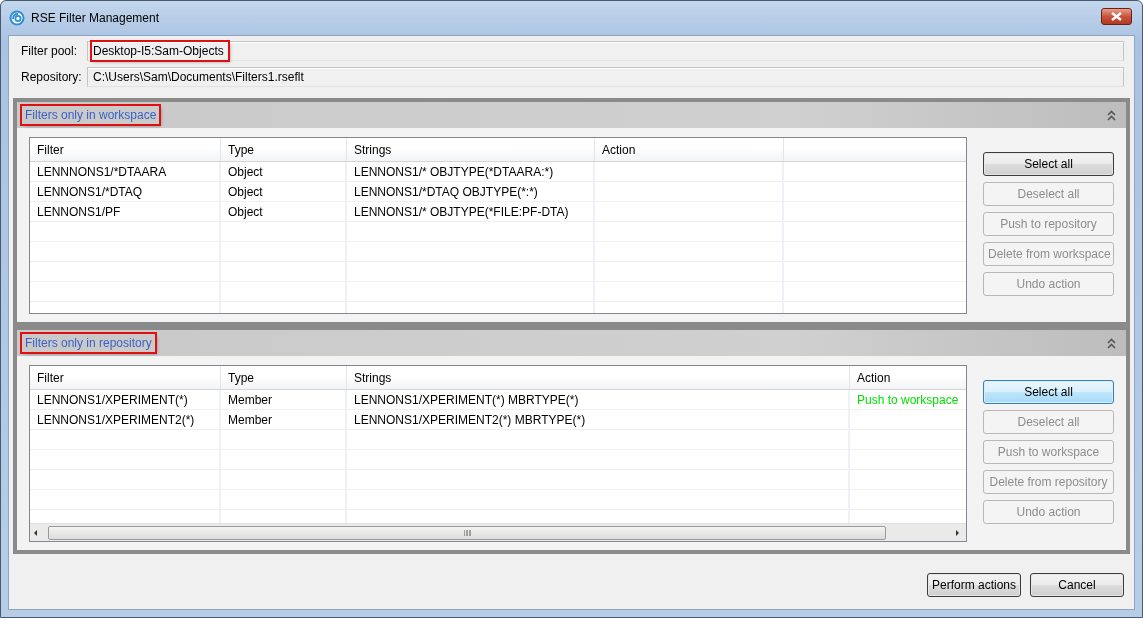 The image size is (1143, 618). What do you see at coordinates (466, 399) in the screenshot?
I see `table-cell: LENNONS1/XPERIMENT(*) MBRTYPE(*)` at bounding box center [466, 399].